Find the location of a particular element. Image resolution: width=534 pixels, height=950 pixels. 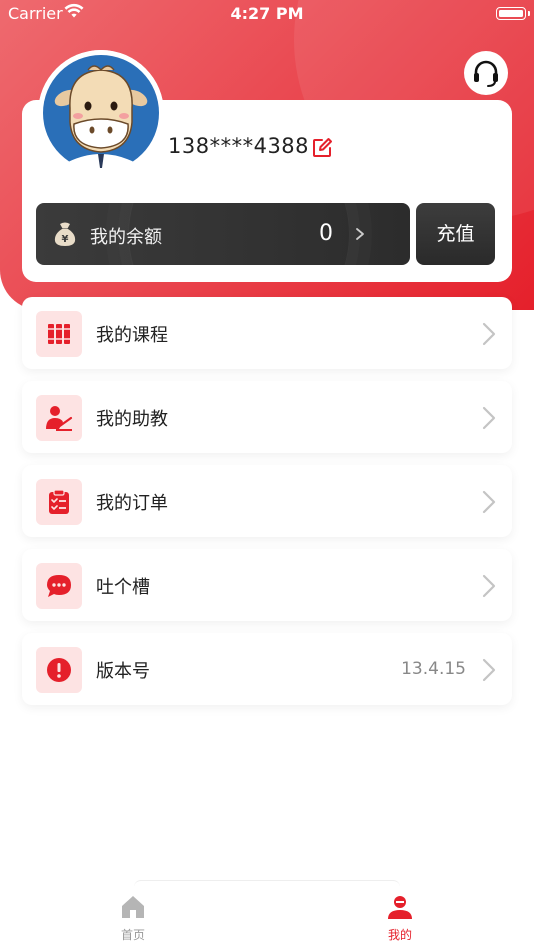

menu-item-version: 版本号 13.4.15 is located at coordinates (267, 669).